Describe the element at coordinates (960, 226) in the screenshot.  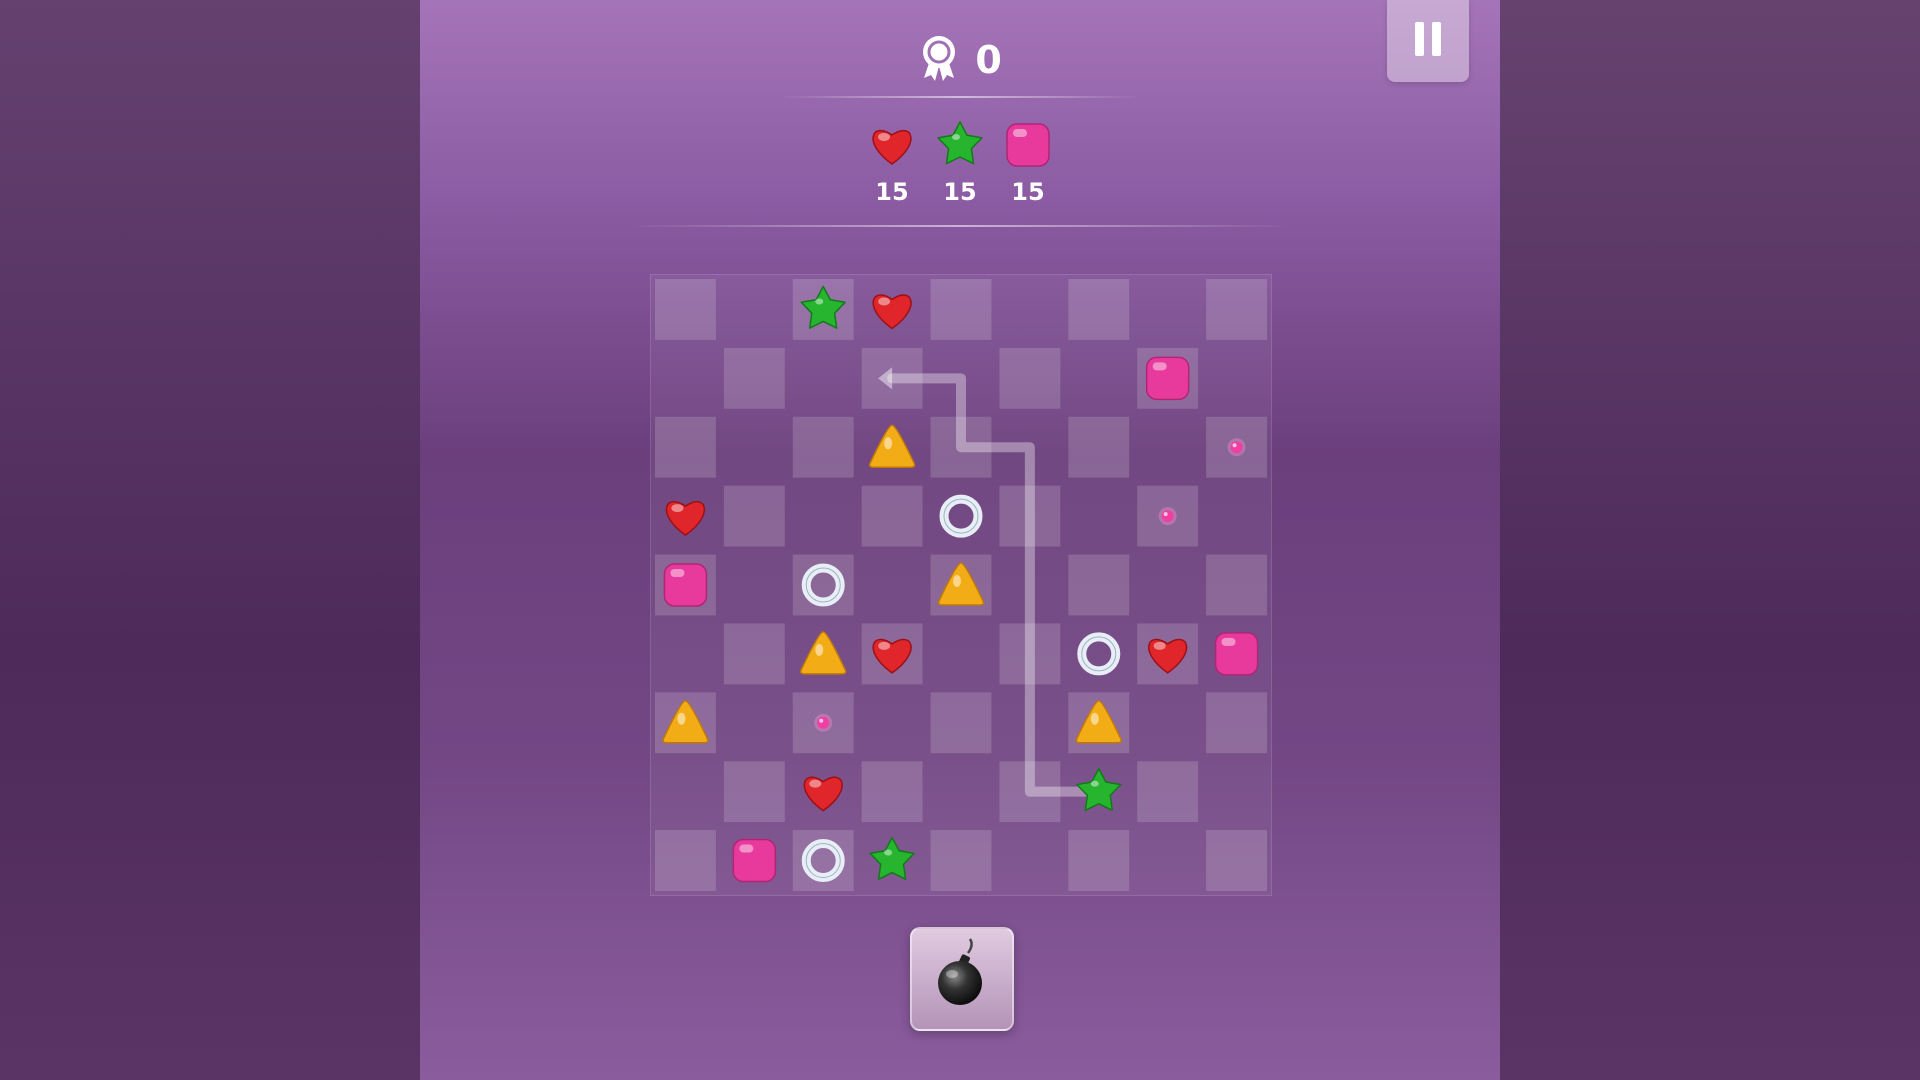
I see `goal-divider` at that location.